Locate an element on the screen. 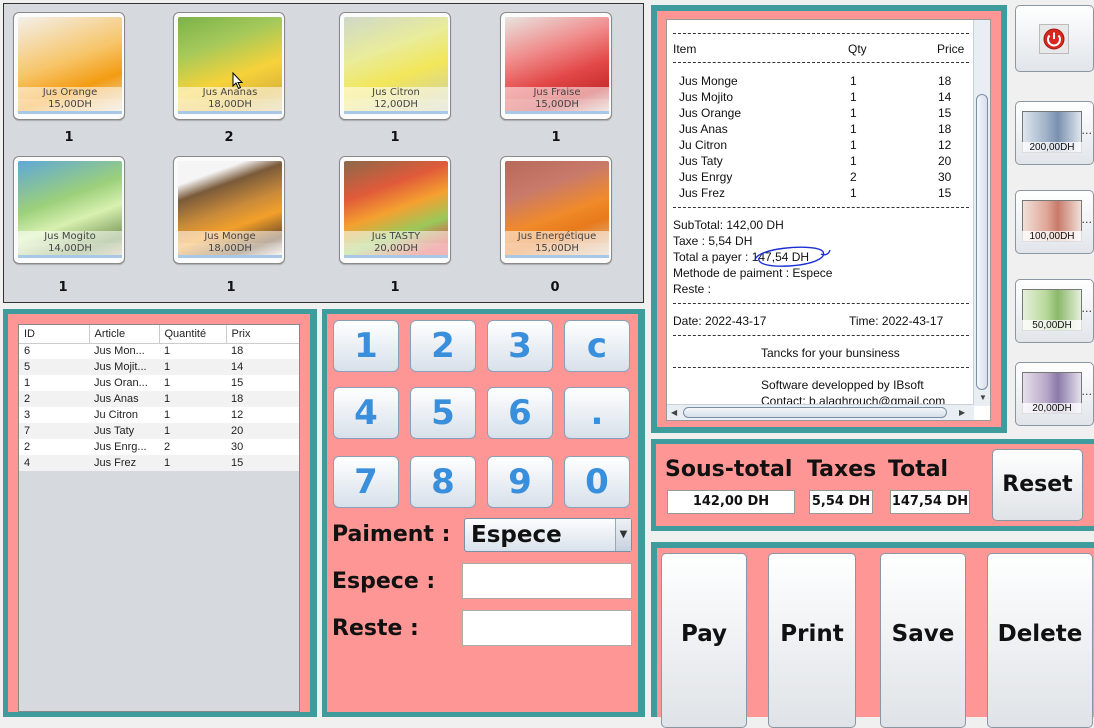 The height and width of the screenshot is (728, 1094). scroll-right-arrow-icon: ▶ is located at coordinates (962, 412).